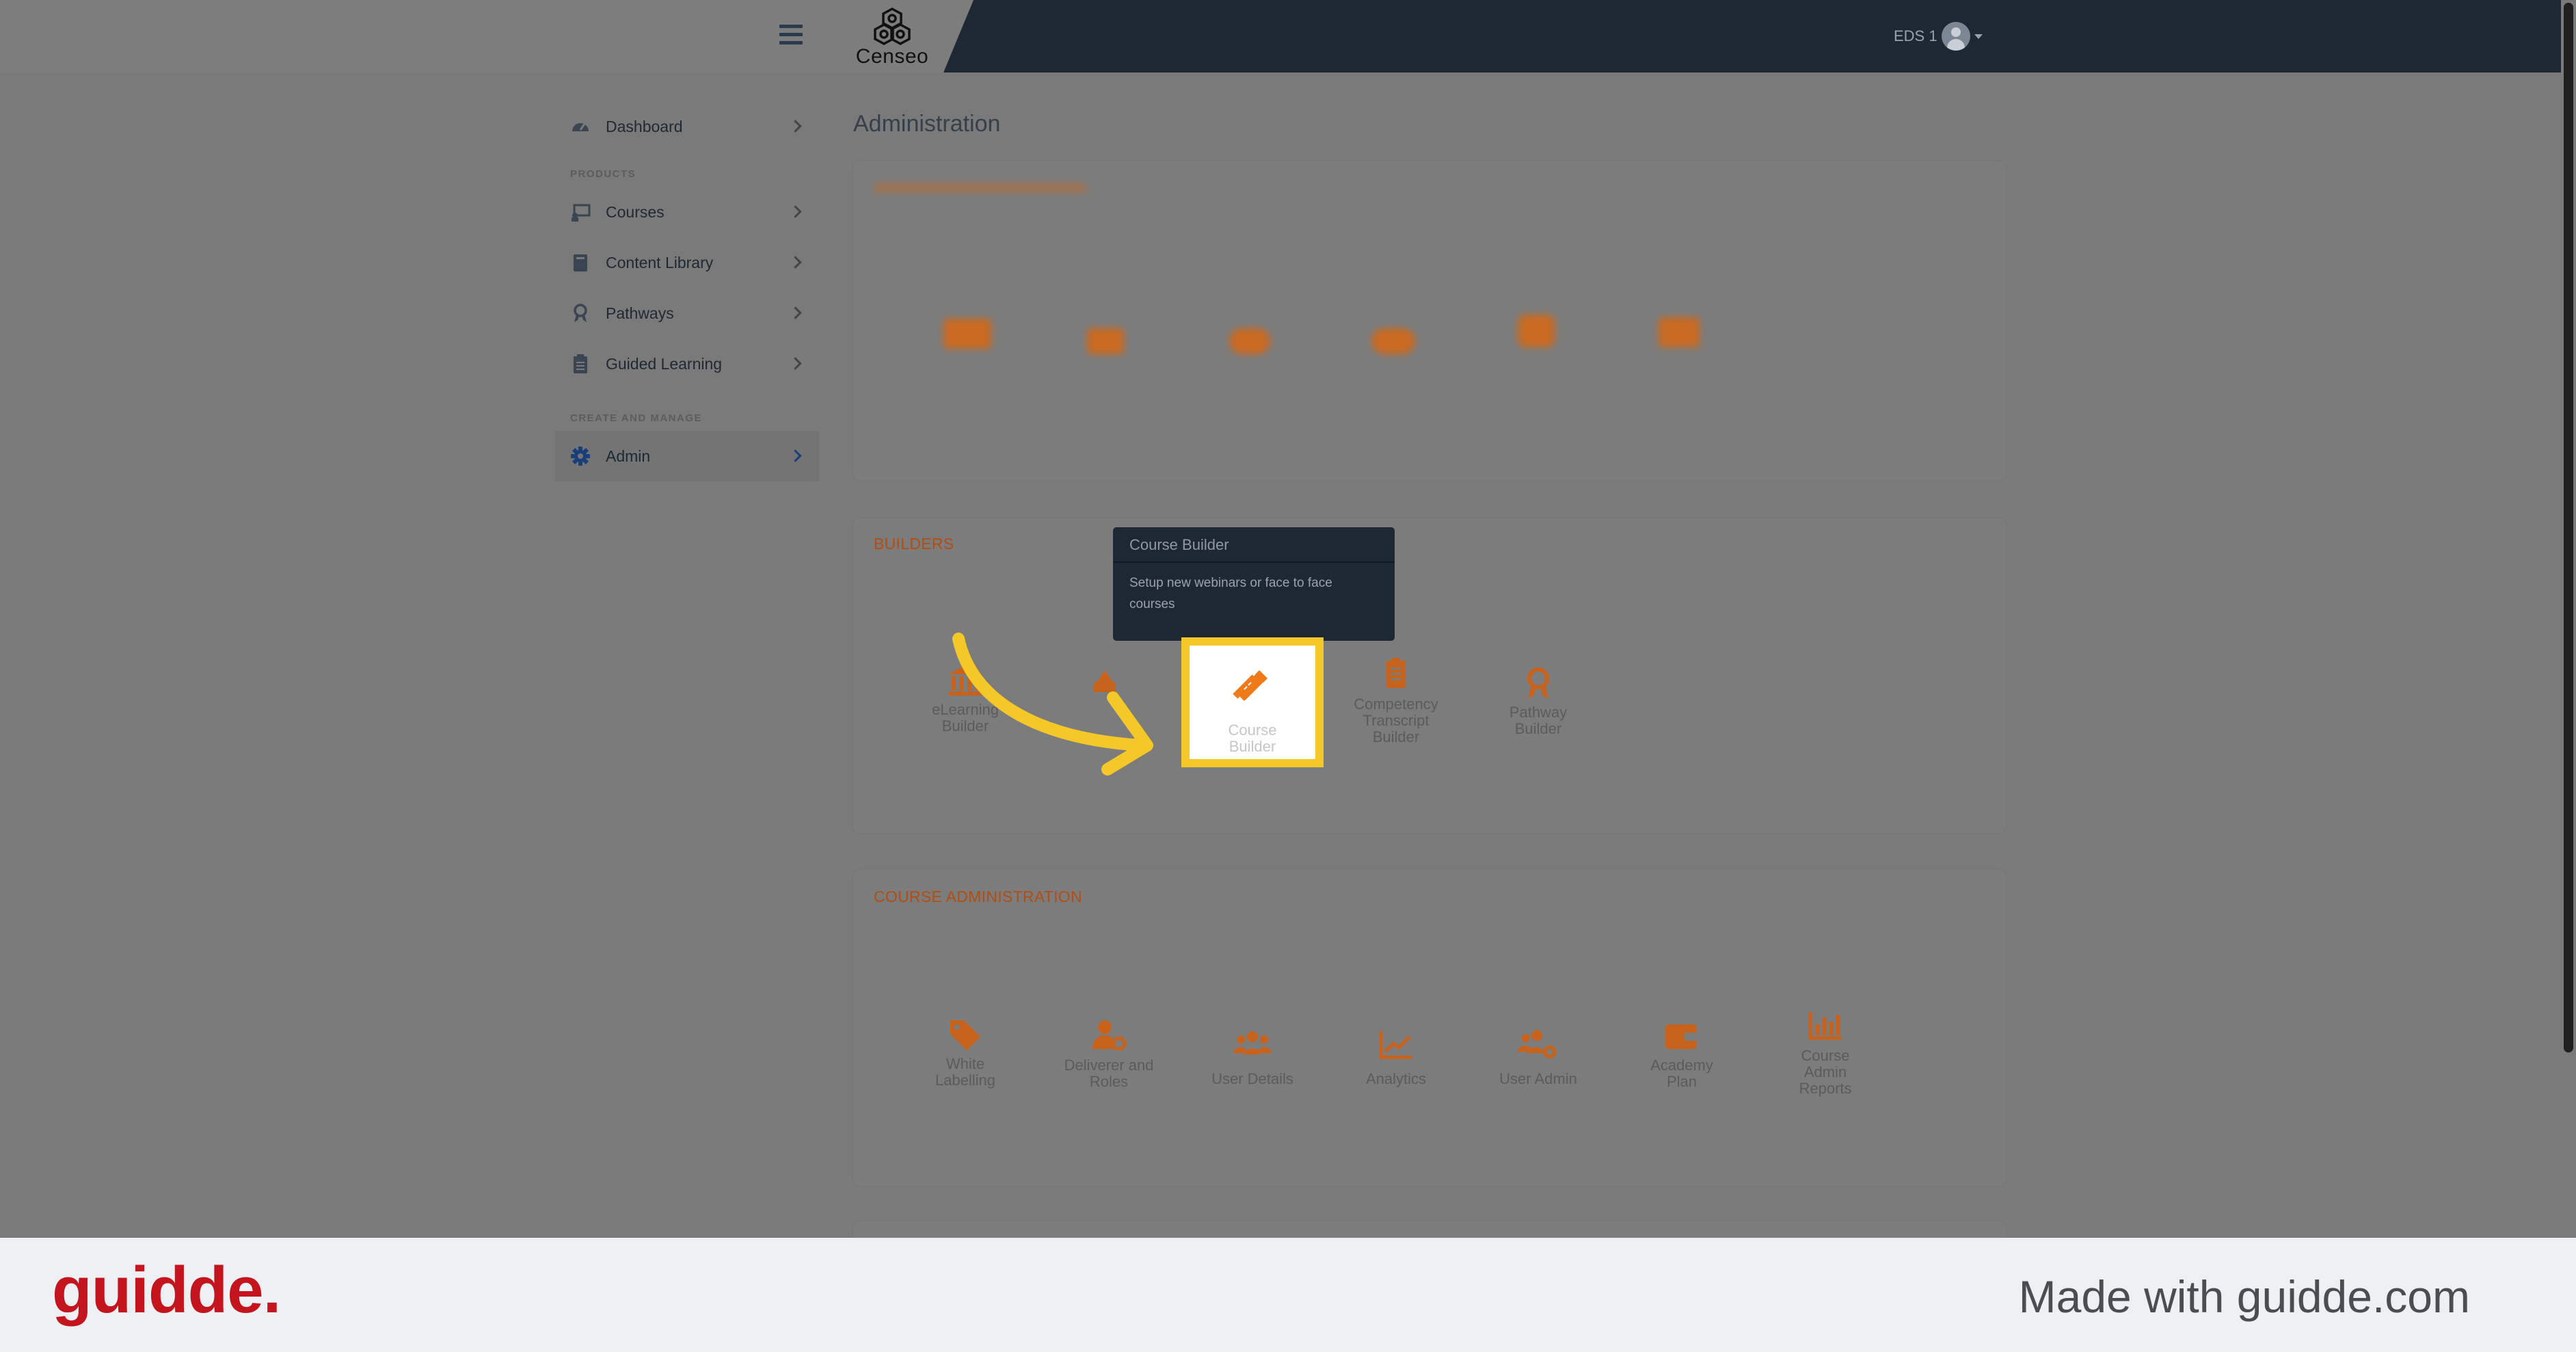 The width and height of the screenshot is (2576, 1352). Describe the element at coordinates (1252, 1046) in the screenshot. I see `users-icon` at that location.